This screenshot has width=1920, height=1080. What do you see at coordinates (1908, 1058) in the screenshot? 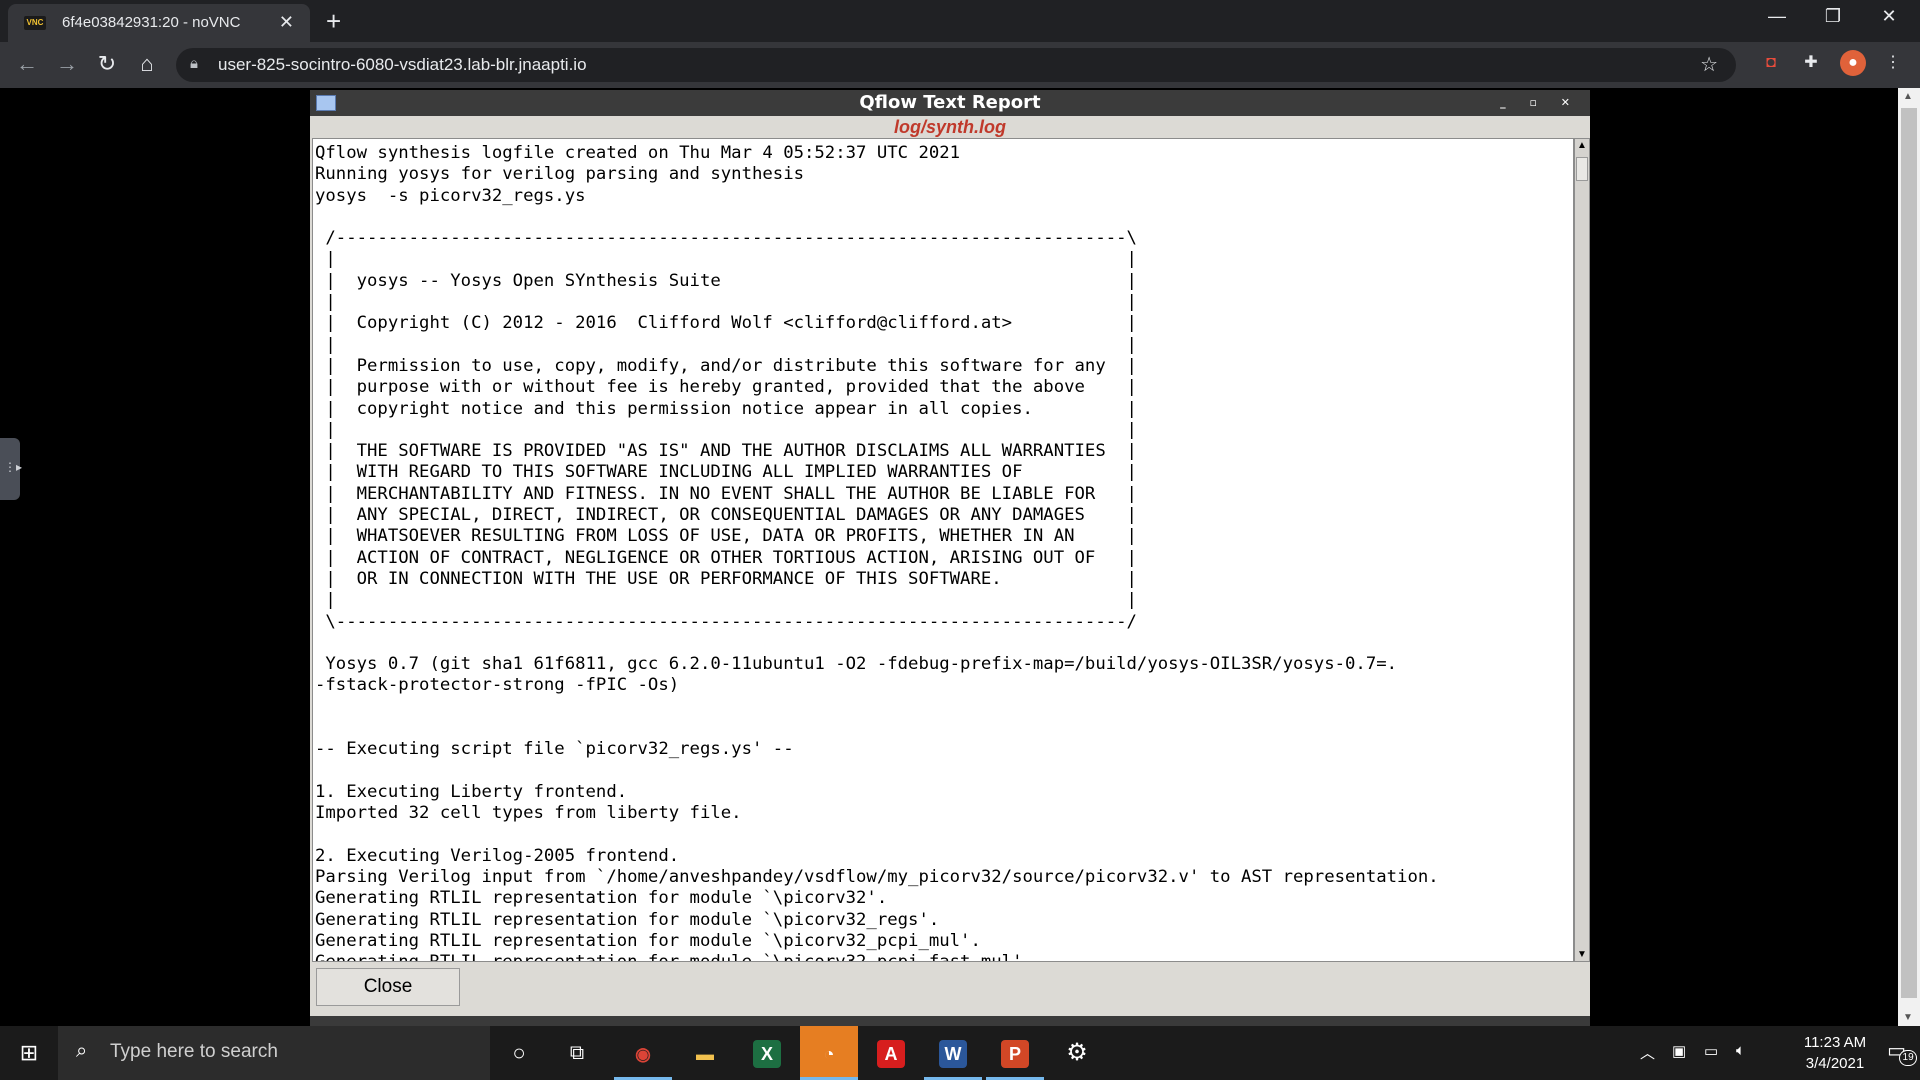
I see `notification-count: 19` at bounding box center [1908, 1058].